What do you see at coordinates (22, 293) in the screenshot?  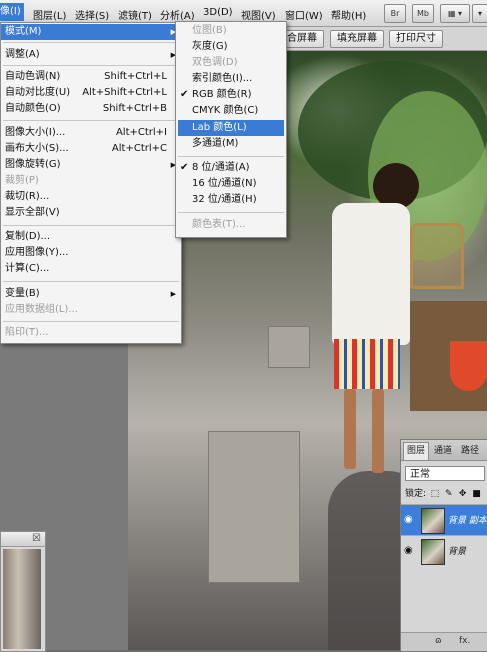 I see `menu-item-label: 变量(B)` at bounding box center [22, 293].